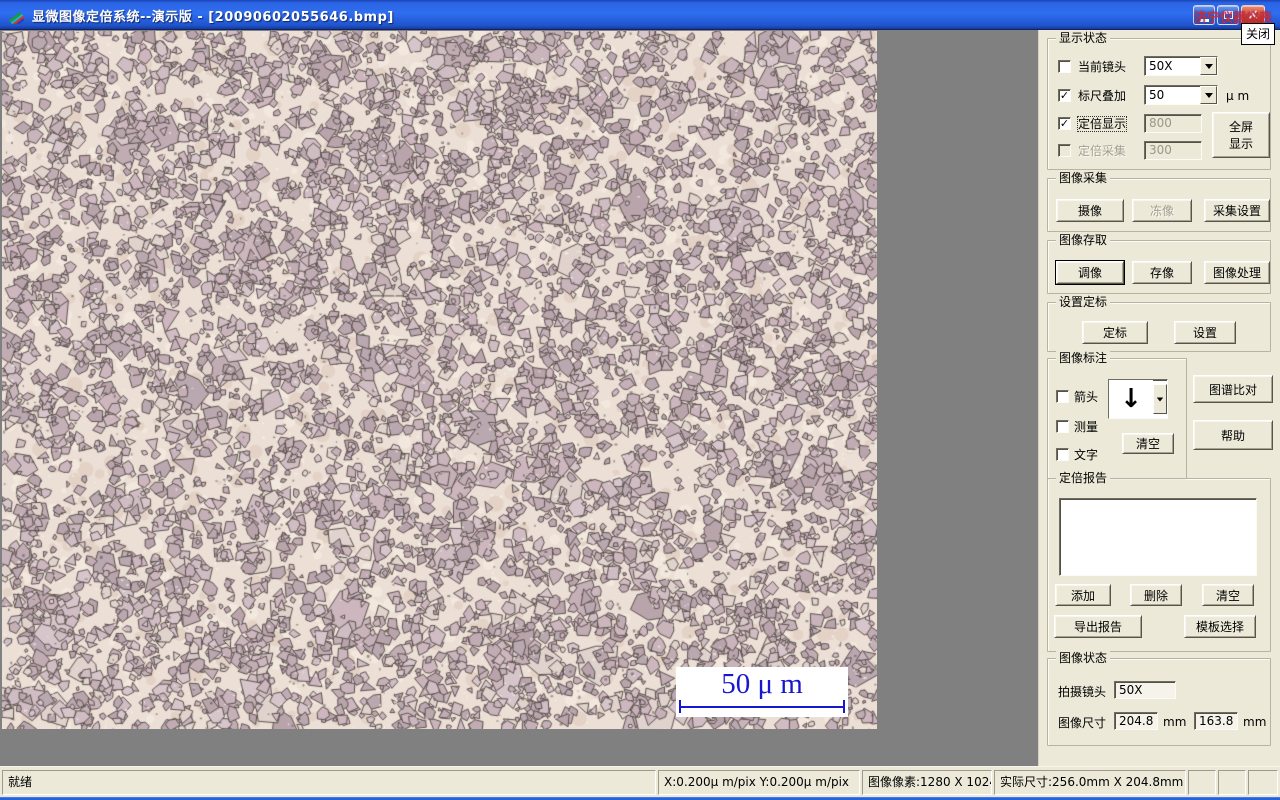  What do you see at coordinates (1160, 150) in the screenshot?
I see `fixed-capture-value: 300` at bounding box center [1160, 150].